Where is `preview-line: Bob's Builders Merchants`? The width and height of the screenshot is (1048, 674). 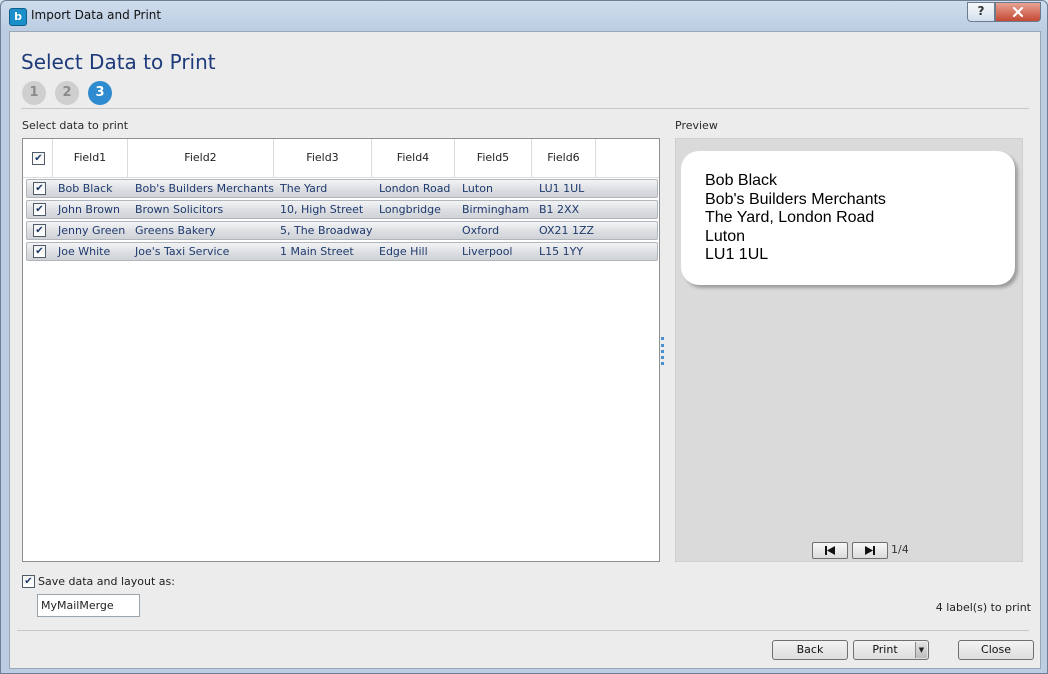
preview-line: Bob's Builders Merchants is located at coordinates (795, 199).